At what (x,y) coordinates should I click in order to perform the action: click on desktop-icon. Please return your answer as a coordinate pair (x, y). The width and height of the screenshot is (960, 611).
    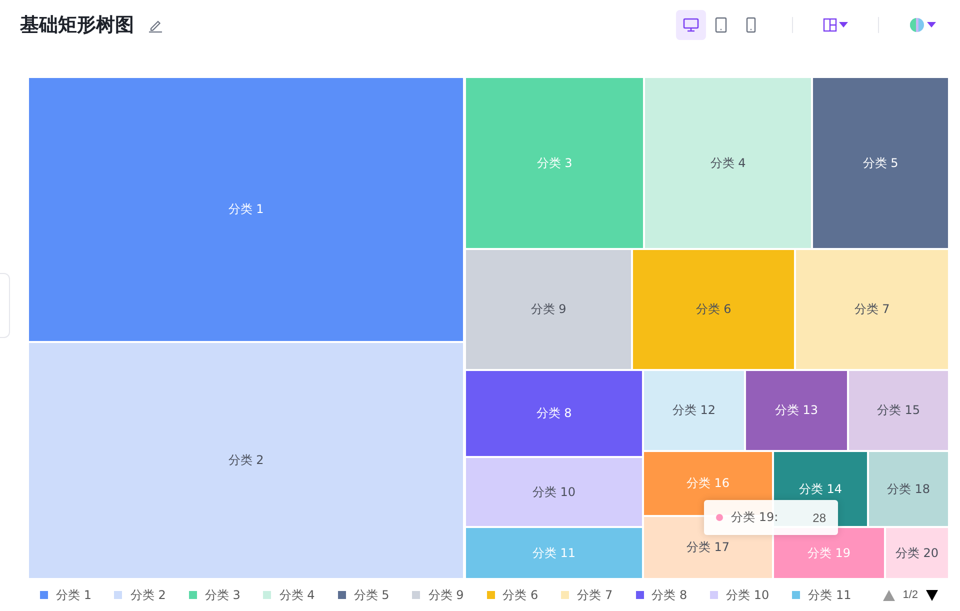
    Looking at the image, I should click on (691, 25).